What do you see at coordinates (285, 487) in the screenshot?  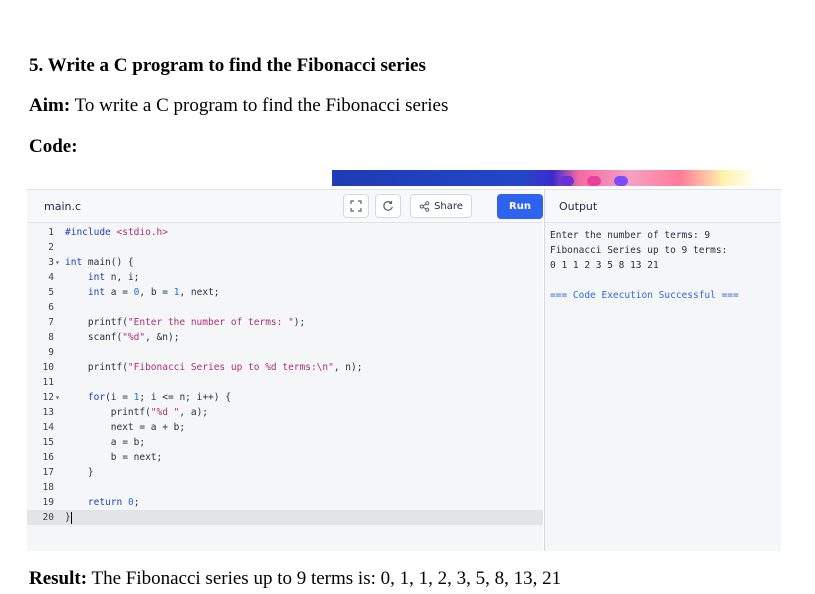 I see `code-line: 18` at bounding box center [285, 487].